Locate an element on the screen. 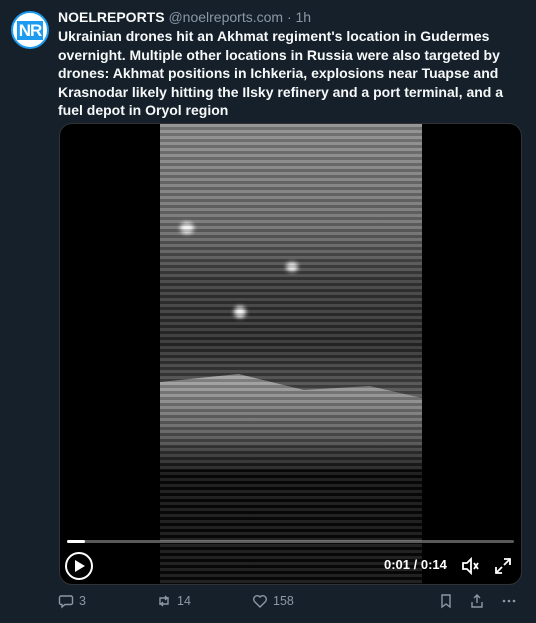  bookmark-button is located at coordinates (446, 601).